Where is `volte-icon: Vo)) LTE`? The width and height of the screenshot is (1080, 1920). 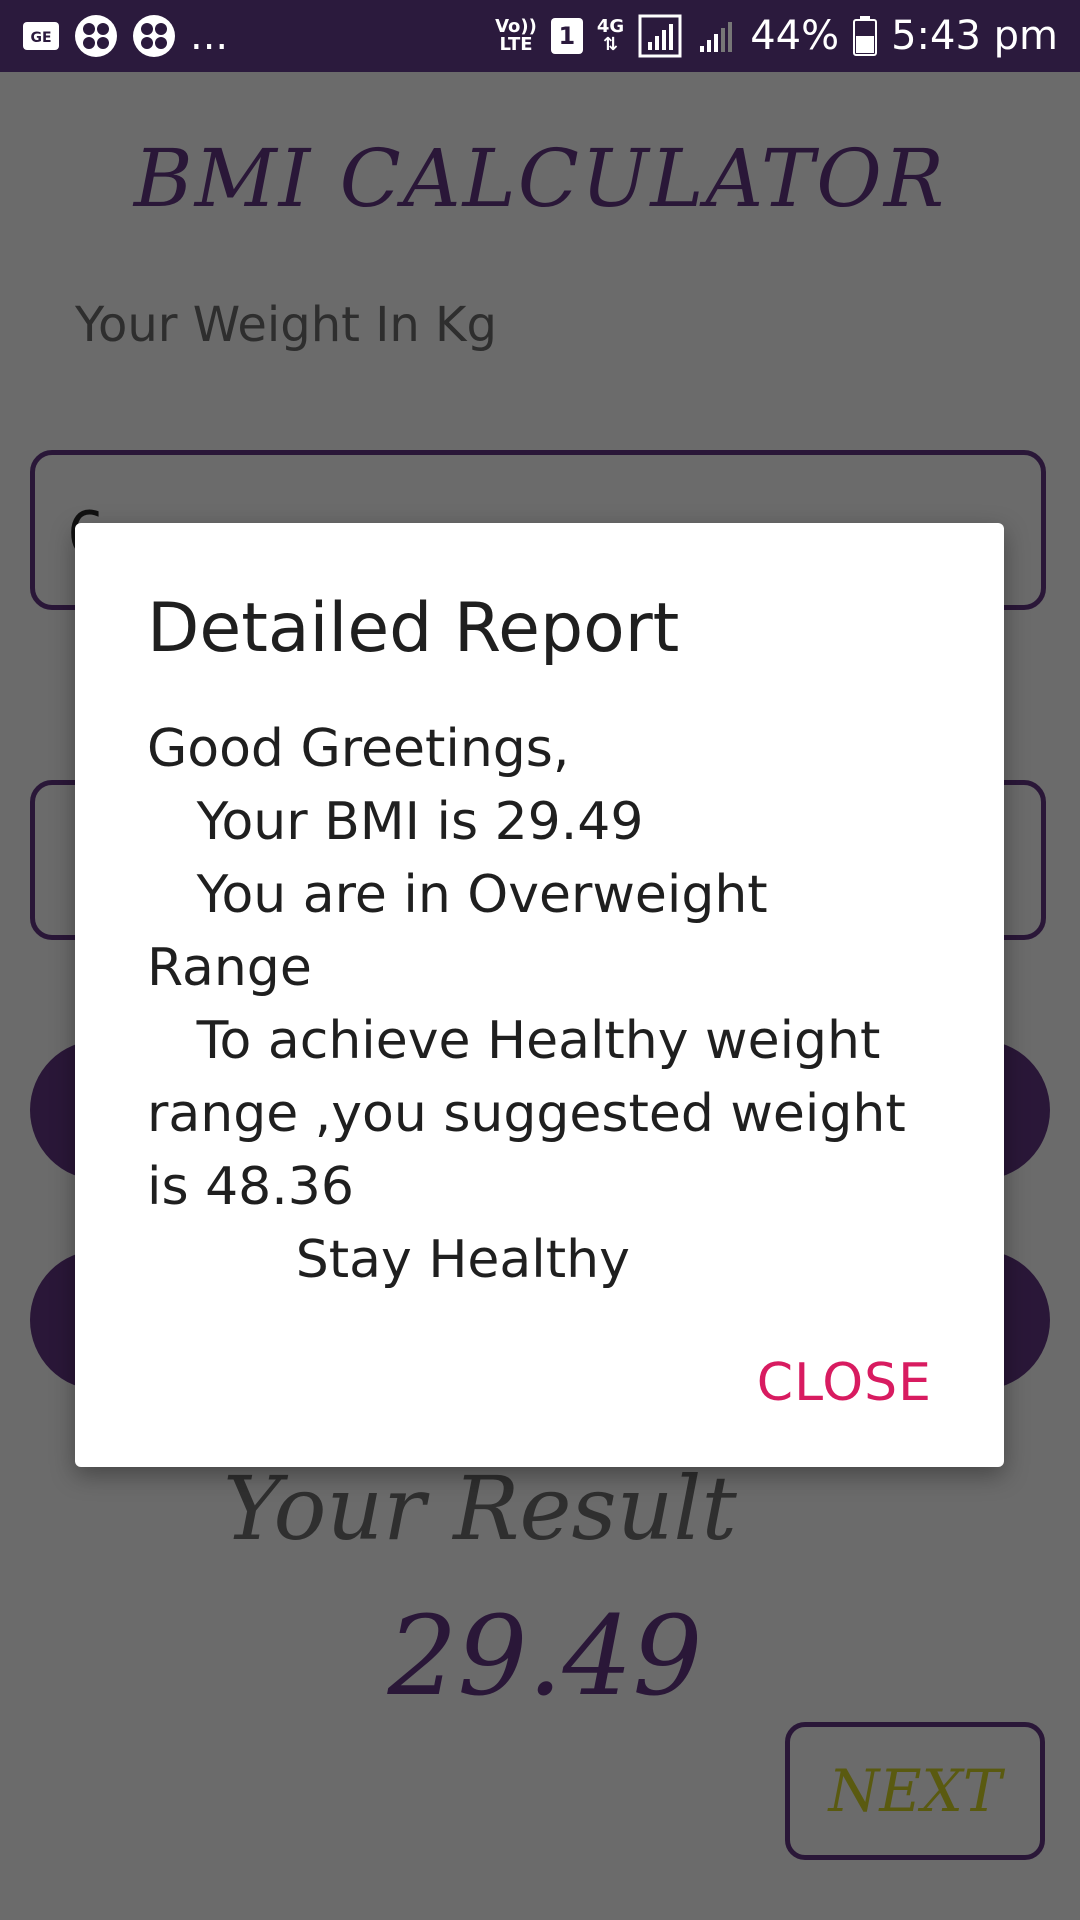 volte-icon: Vo)) LTE is located at coordinates (516, 36).